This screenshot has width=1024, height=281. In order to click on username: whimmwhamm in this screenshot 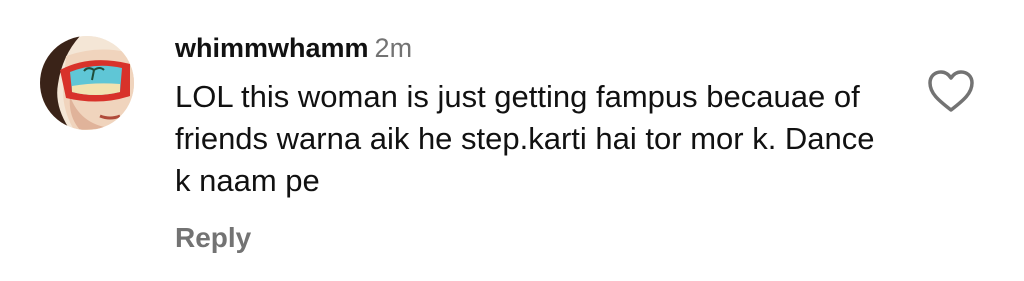, I will do `click(272, 48)`.